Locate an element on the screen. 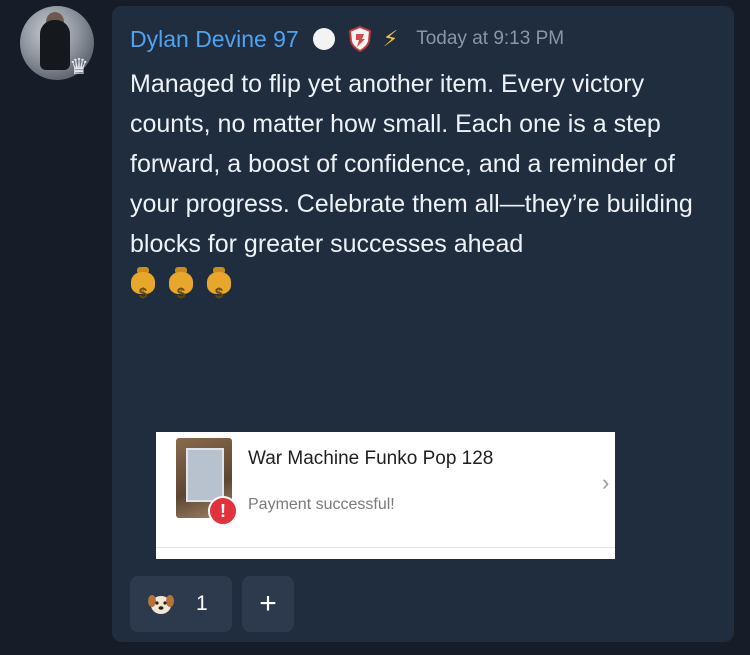 Image resolution: width=750 pixels, height=655 pixels. payment-status: Payment successful! is located at coordinates (321, 504).